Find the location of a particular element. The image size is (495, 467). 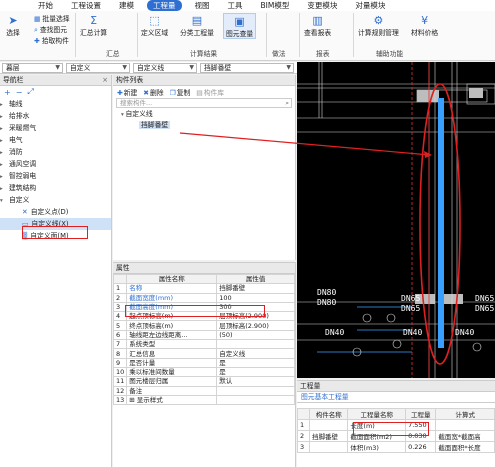

nav-item-heating: ▸ 采暖燃气 is located at coordinates (55, 128).